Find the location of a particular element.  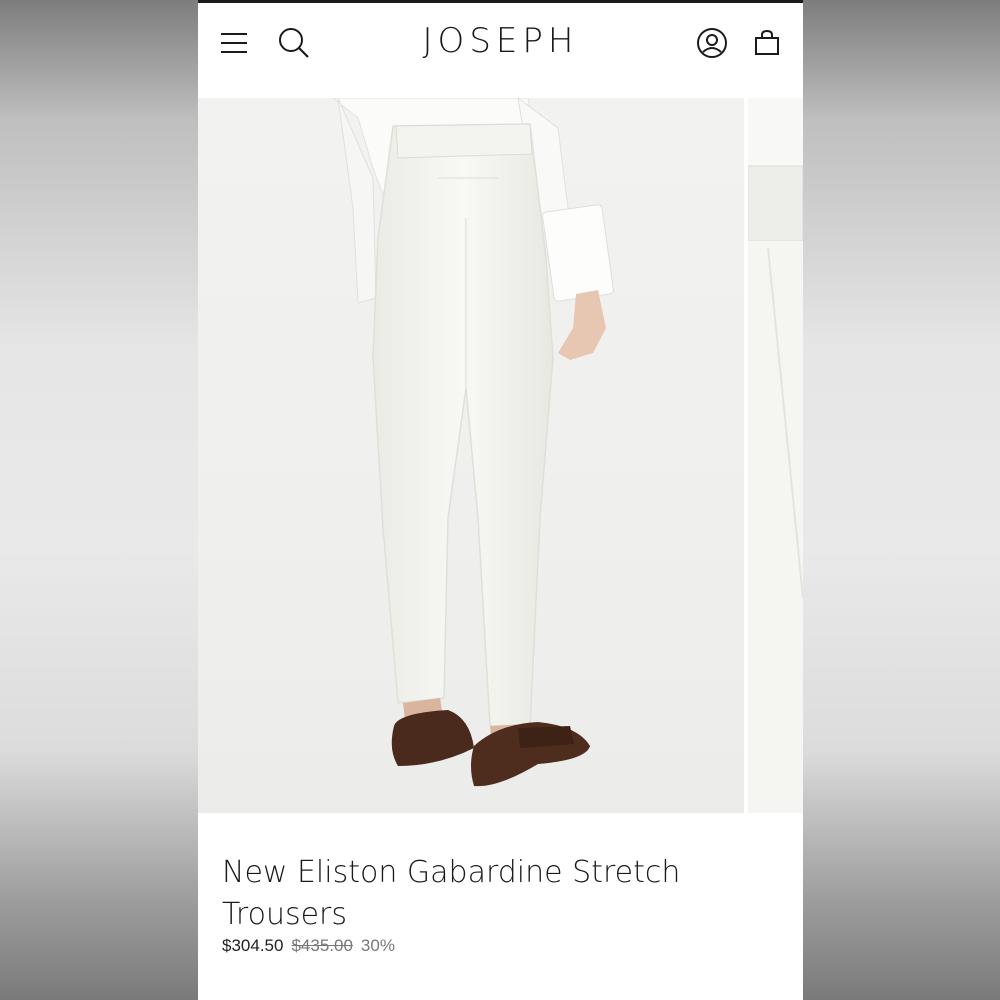

account-icon is located at coordinates (712, 43).